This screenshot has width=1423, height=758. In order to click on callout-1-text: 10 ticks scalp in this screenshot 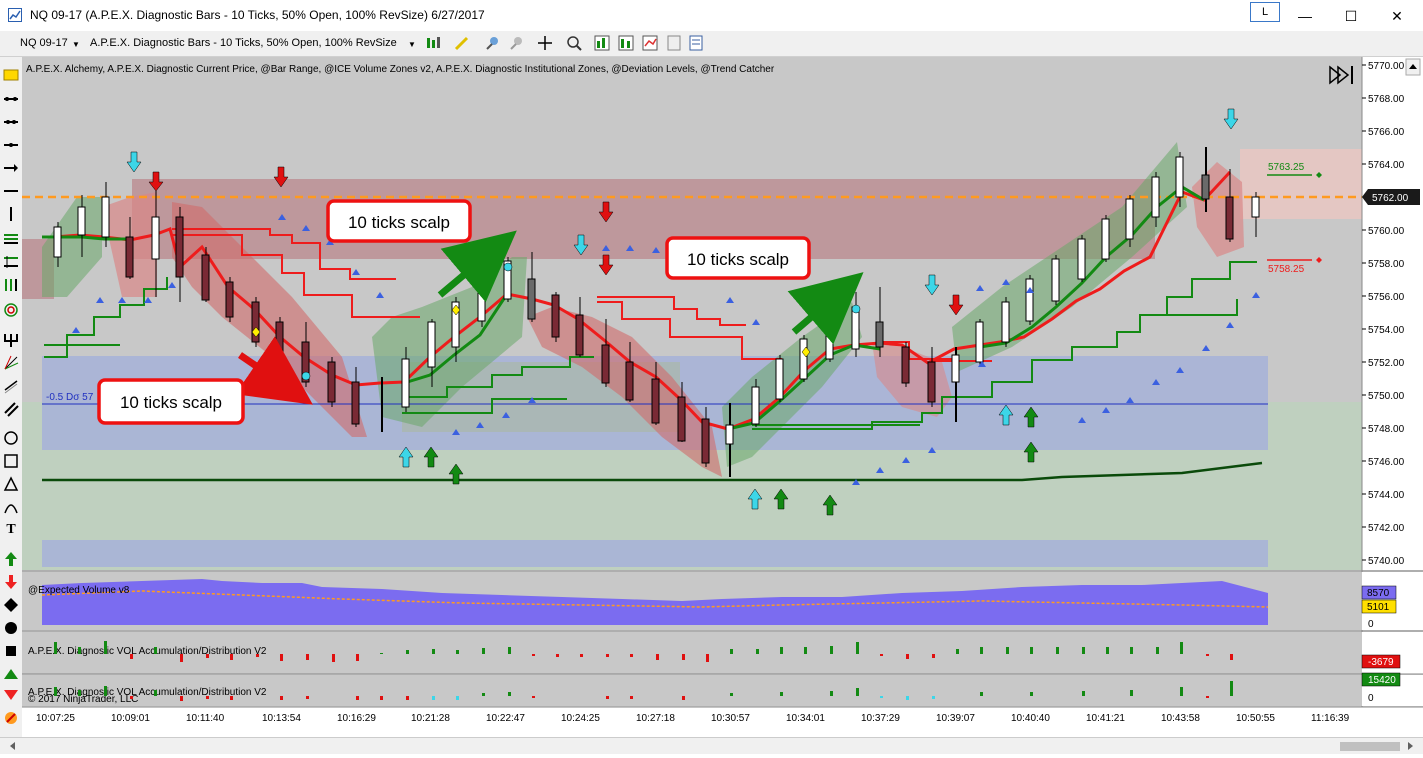, I will do `click(399, 222)`.